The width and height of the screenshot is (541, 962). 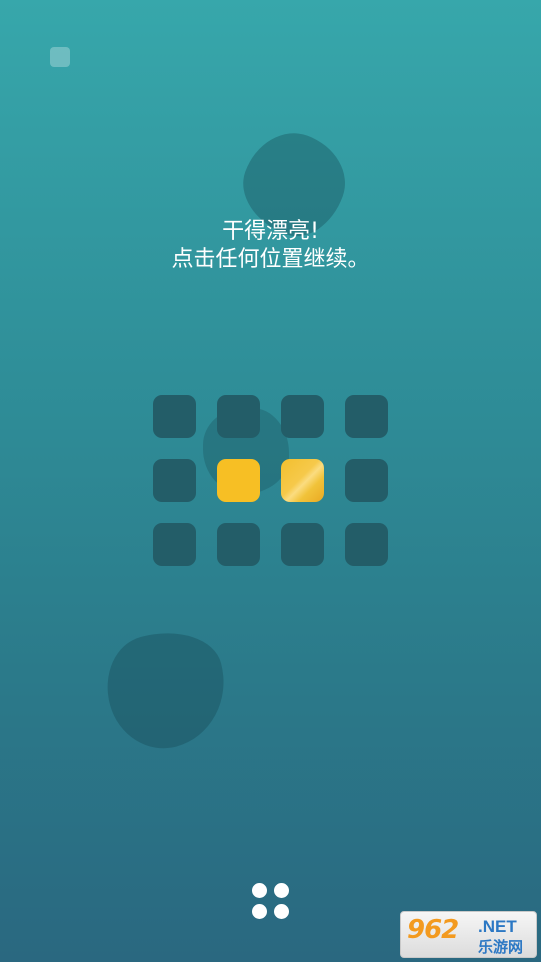 What do you see at coordinates (497, 926) in the screenshot?
I see `watermark-domain: .NET` at bounding box center [497, 926].